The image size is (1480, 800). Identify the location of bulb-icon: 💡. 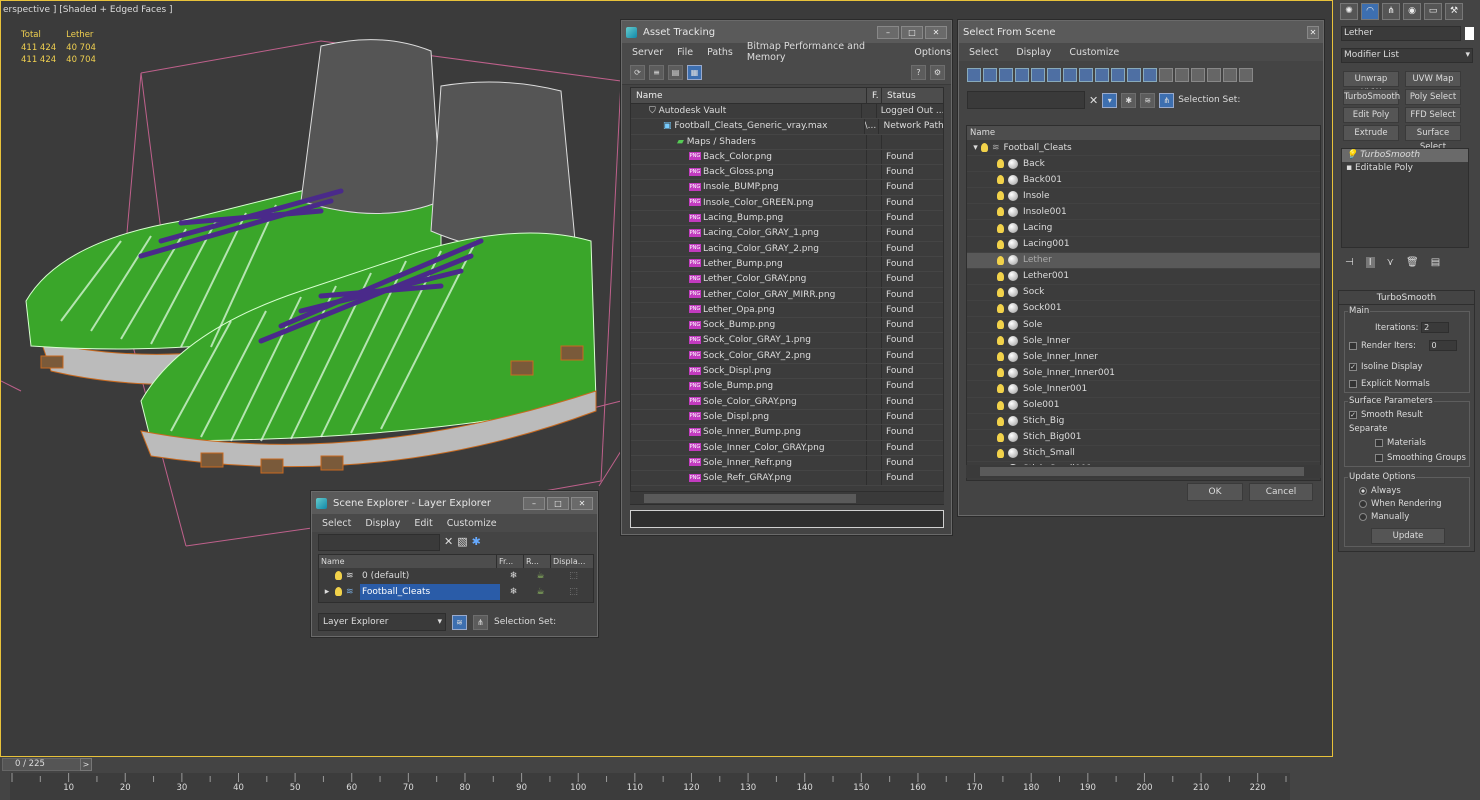
(1351, 155).